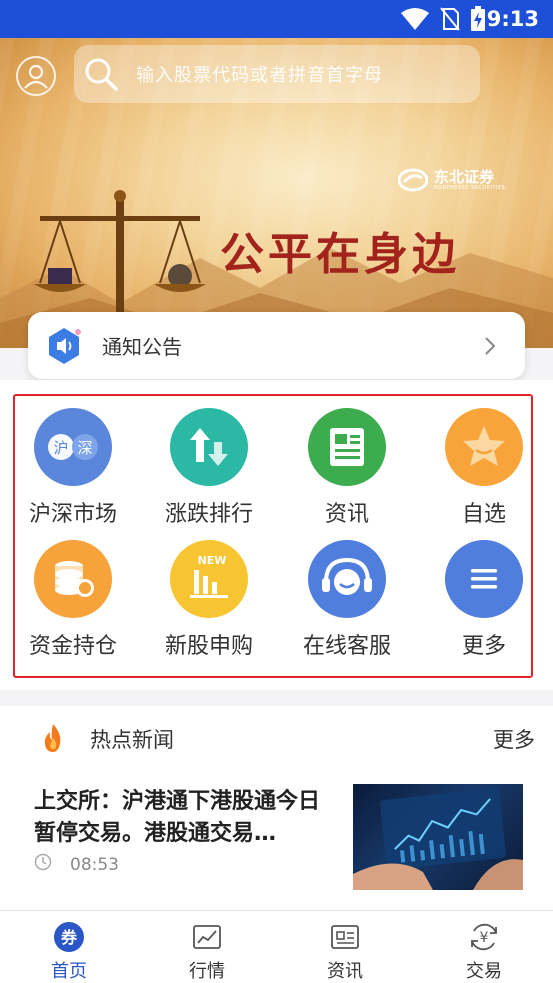  What do you see at coordinates (347, 447) in the screenshot?
I see `news-icon` at bounding box center [347, 447].